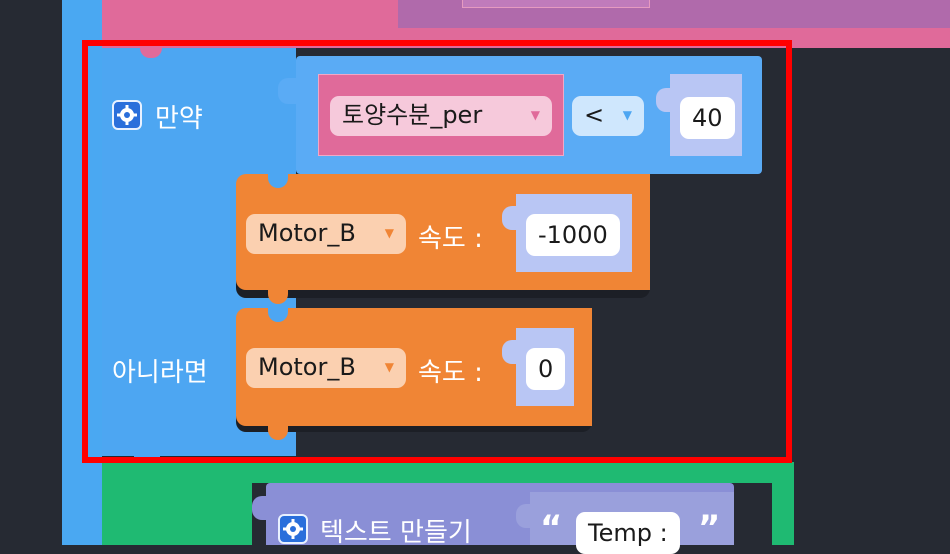 Image resolution: width=950 pixels, height=554 pixels. What do you see at coordinates (396, 533) in the screenshot?
I see `text-create-label: 텍스트 만들기` at bounding box center [396, 533].